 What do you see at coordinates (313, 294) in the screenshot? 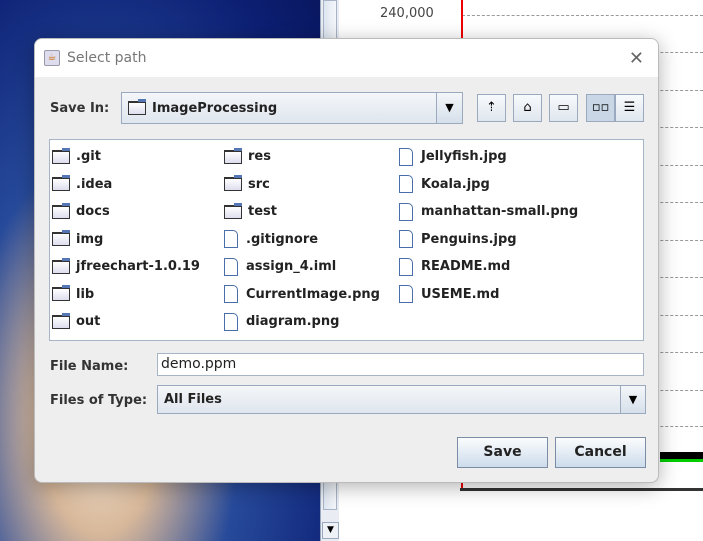
I see `item-label: CurrentImage.png` at bounding box center [313, 294].